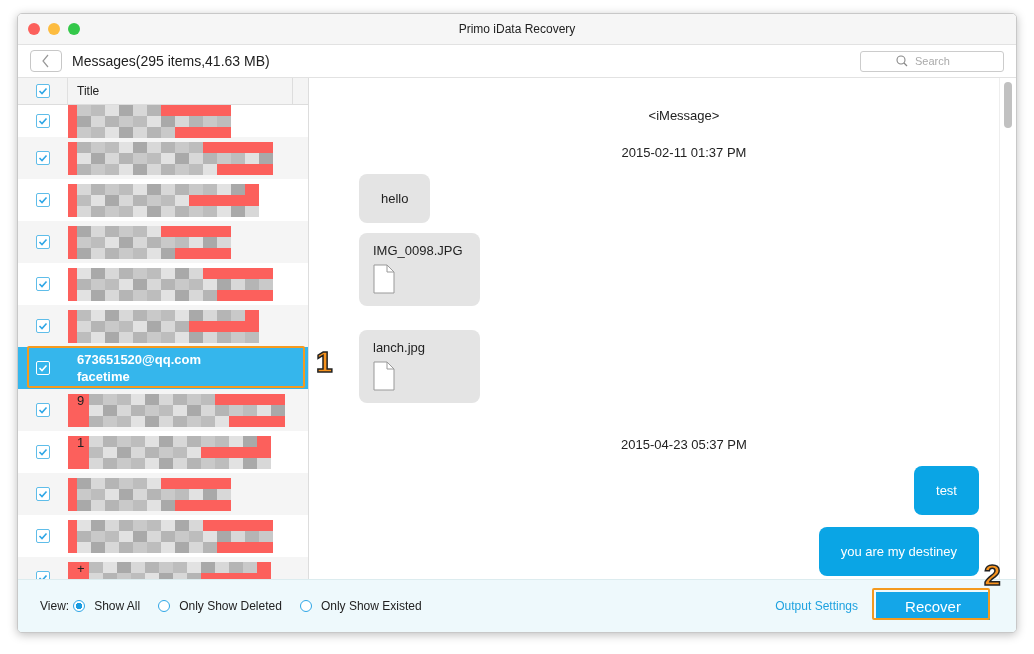 The image size is (1034, 654). I want to click on step-number: 1, so click(324, 362).